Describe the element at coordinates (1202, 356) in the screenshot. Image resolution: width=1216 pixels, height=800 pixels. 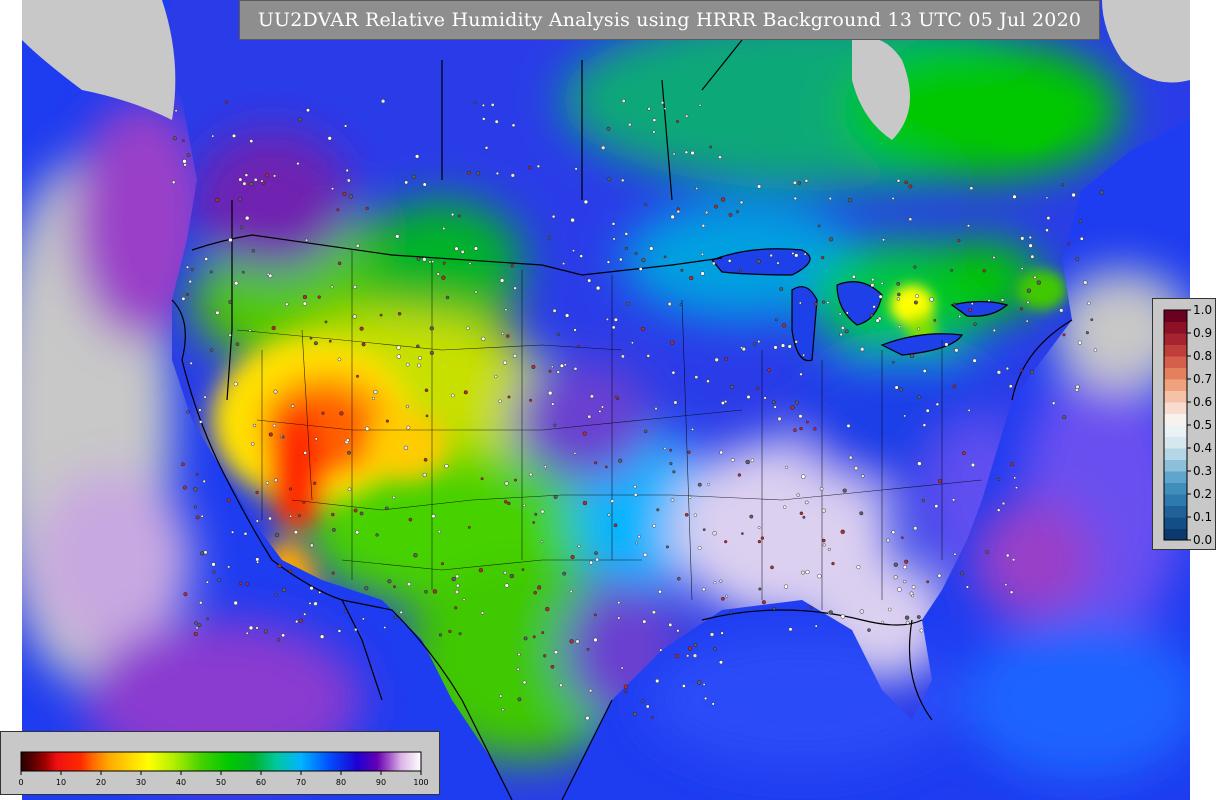
I see `weight-tick-label: 0.8` at that location.